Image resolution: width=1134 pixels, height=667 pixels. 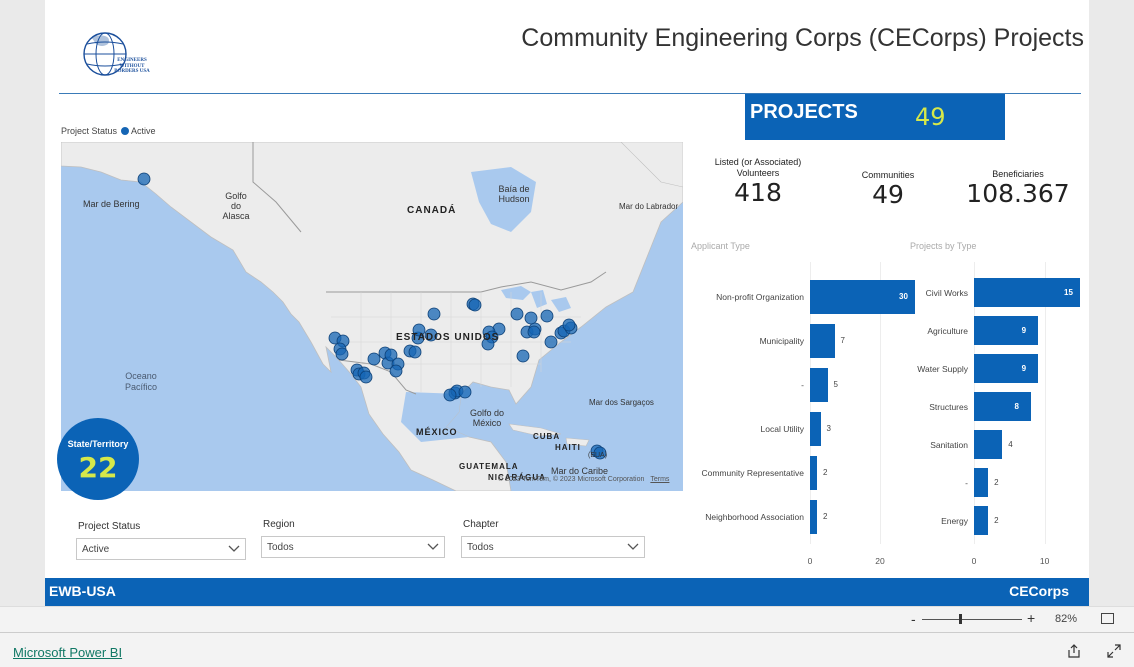 What do you see at coordinates (487, 418) in the screenshot?
I see `label-gulf-mexico: Golfo do México` at bounding box center [487, 418].